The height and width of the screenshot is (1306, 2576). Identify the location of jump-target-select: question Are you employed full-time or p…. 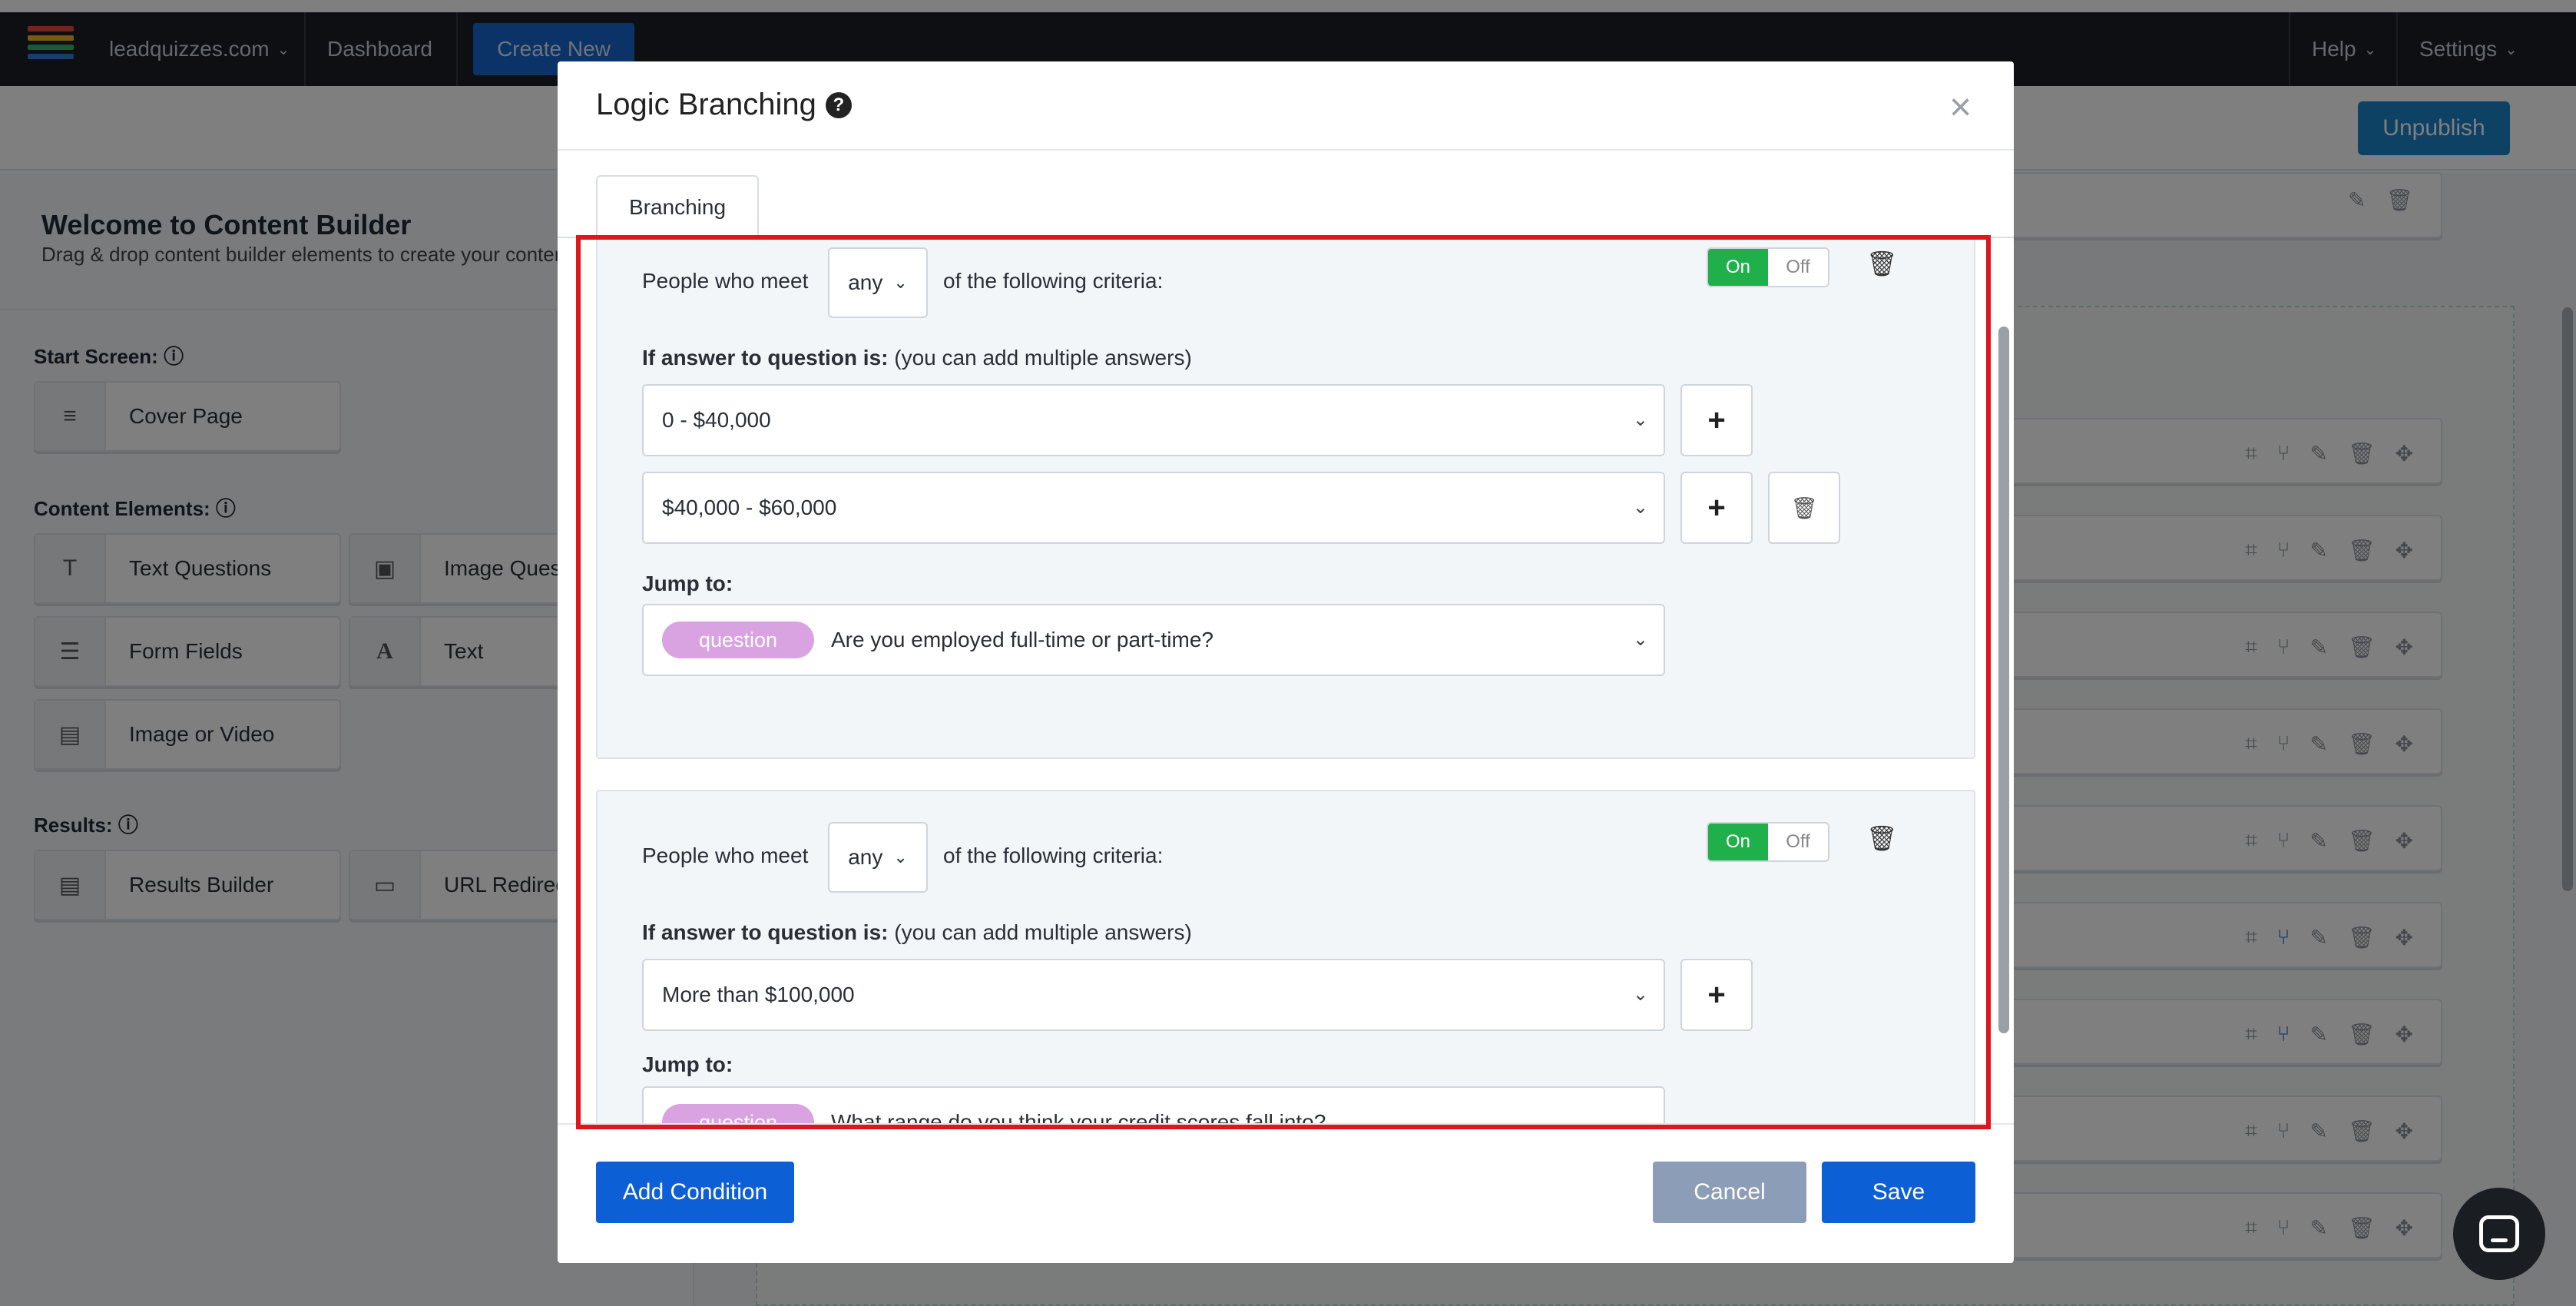
(1153, 640).